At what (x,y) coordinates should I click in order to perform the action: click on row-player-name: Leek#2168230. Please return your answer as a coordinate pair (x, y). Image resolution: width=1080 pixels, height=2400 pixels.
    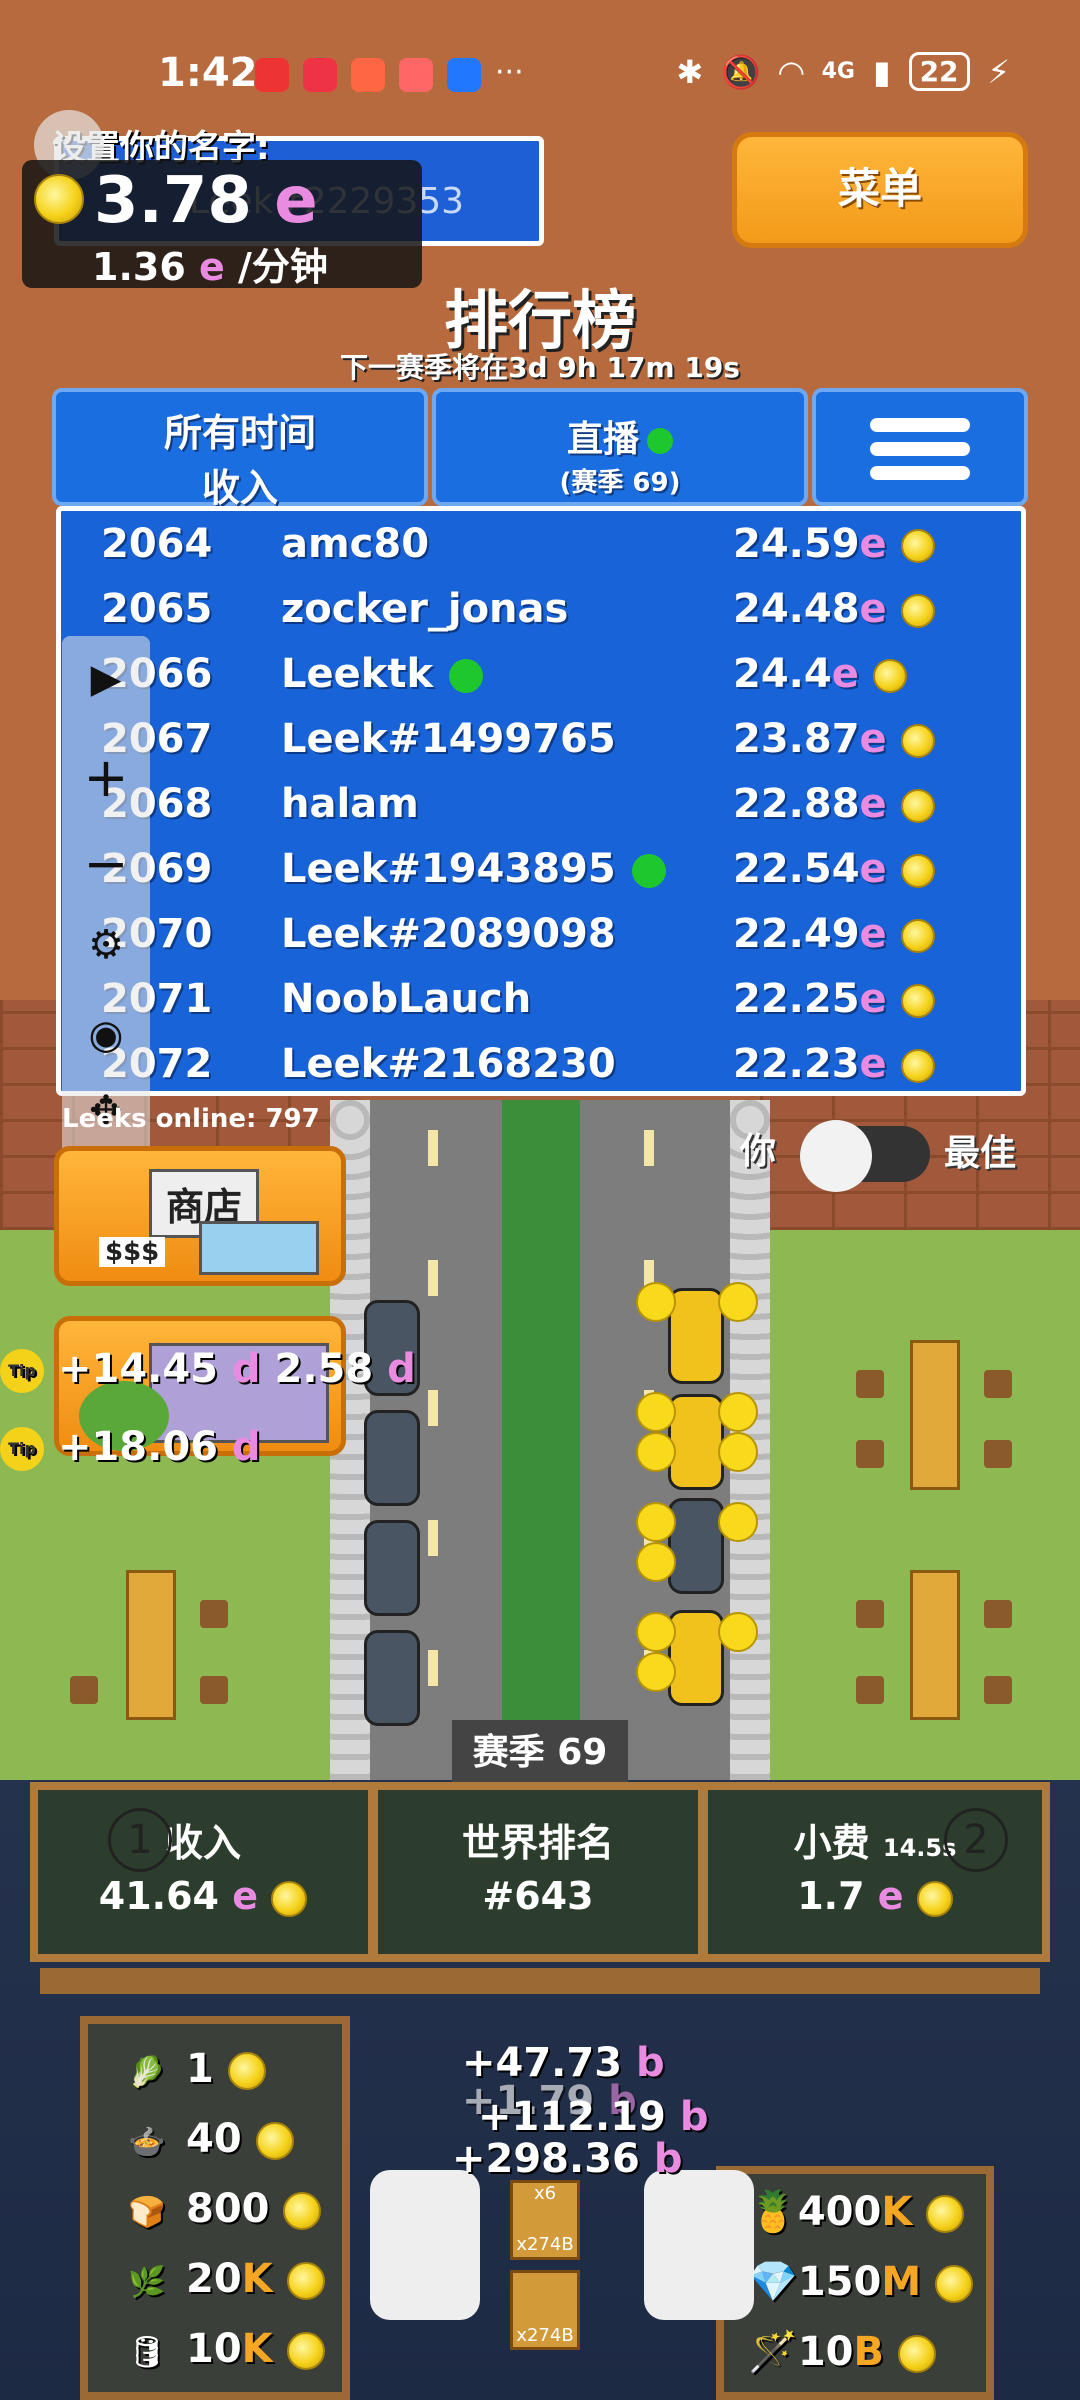
    Looking at the image, I should click on (448, 1064).